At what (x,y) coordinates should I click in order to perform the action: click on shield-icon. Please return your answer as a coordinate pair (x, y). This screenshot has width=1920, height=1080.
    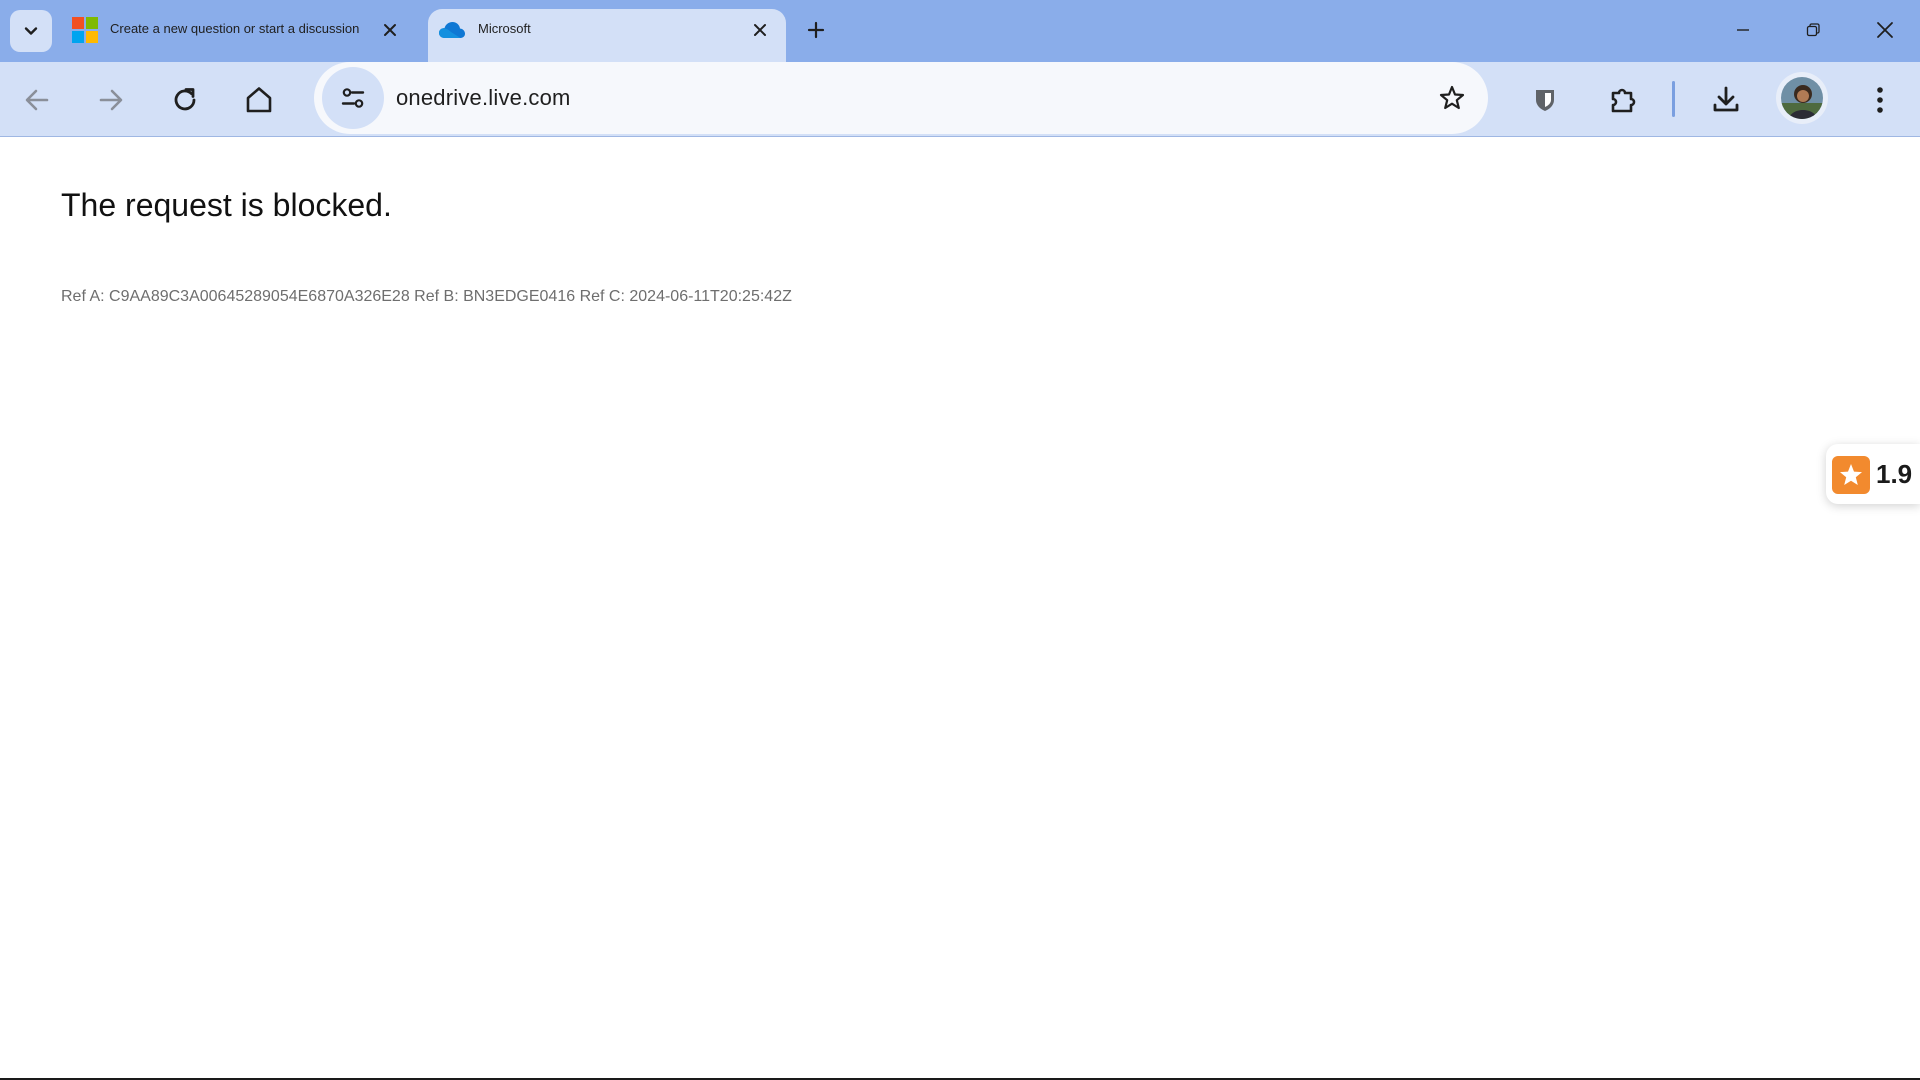
    Looking at the image, I should click on (1545, 100).